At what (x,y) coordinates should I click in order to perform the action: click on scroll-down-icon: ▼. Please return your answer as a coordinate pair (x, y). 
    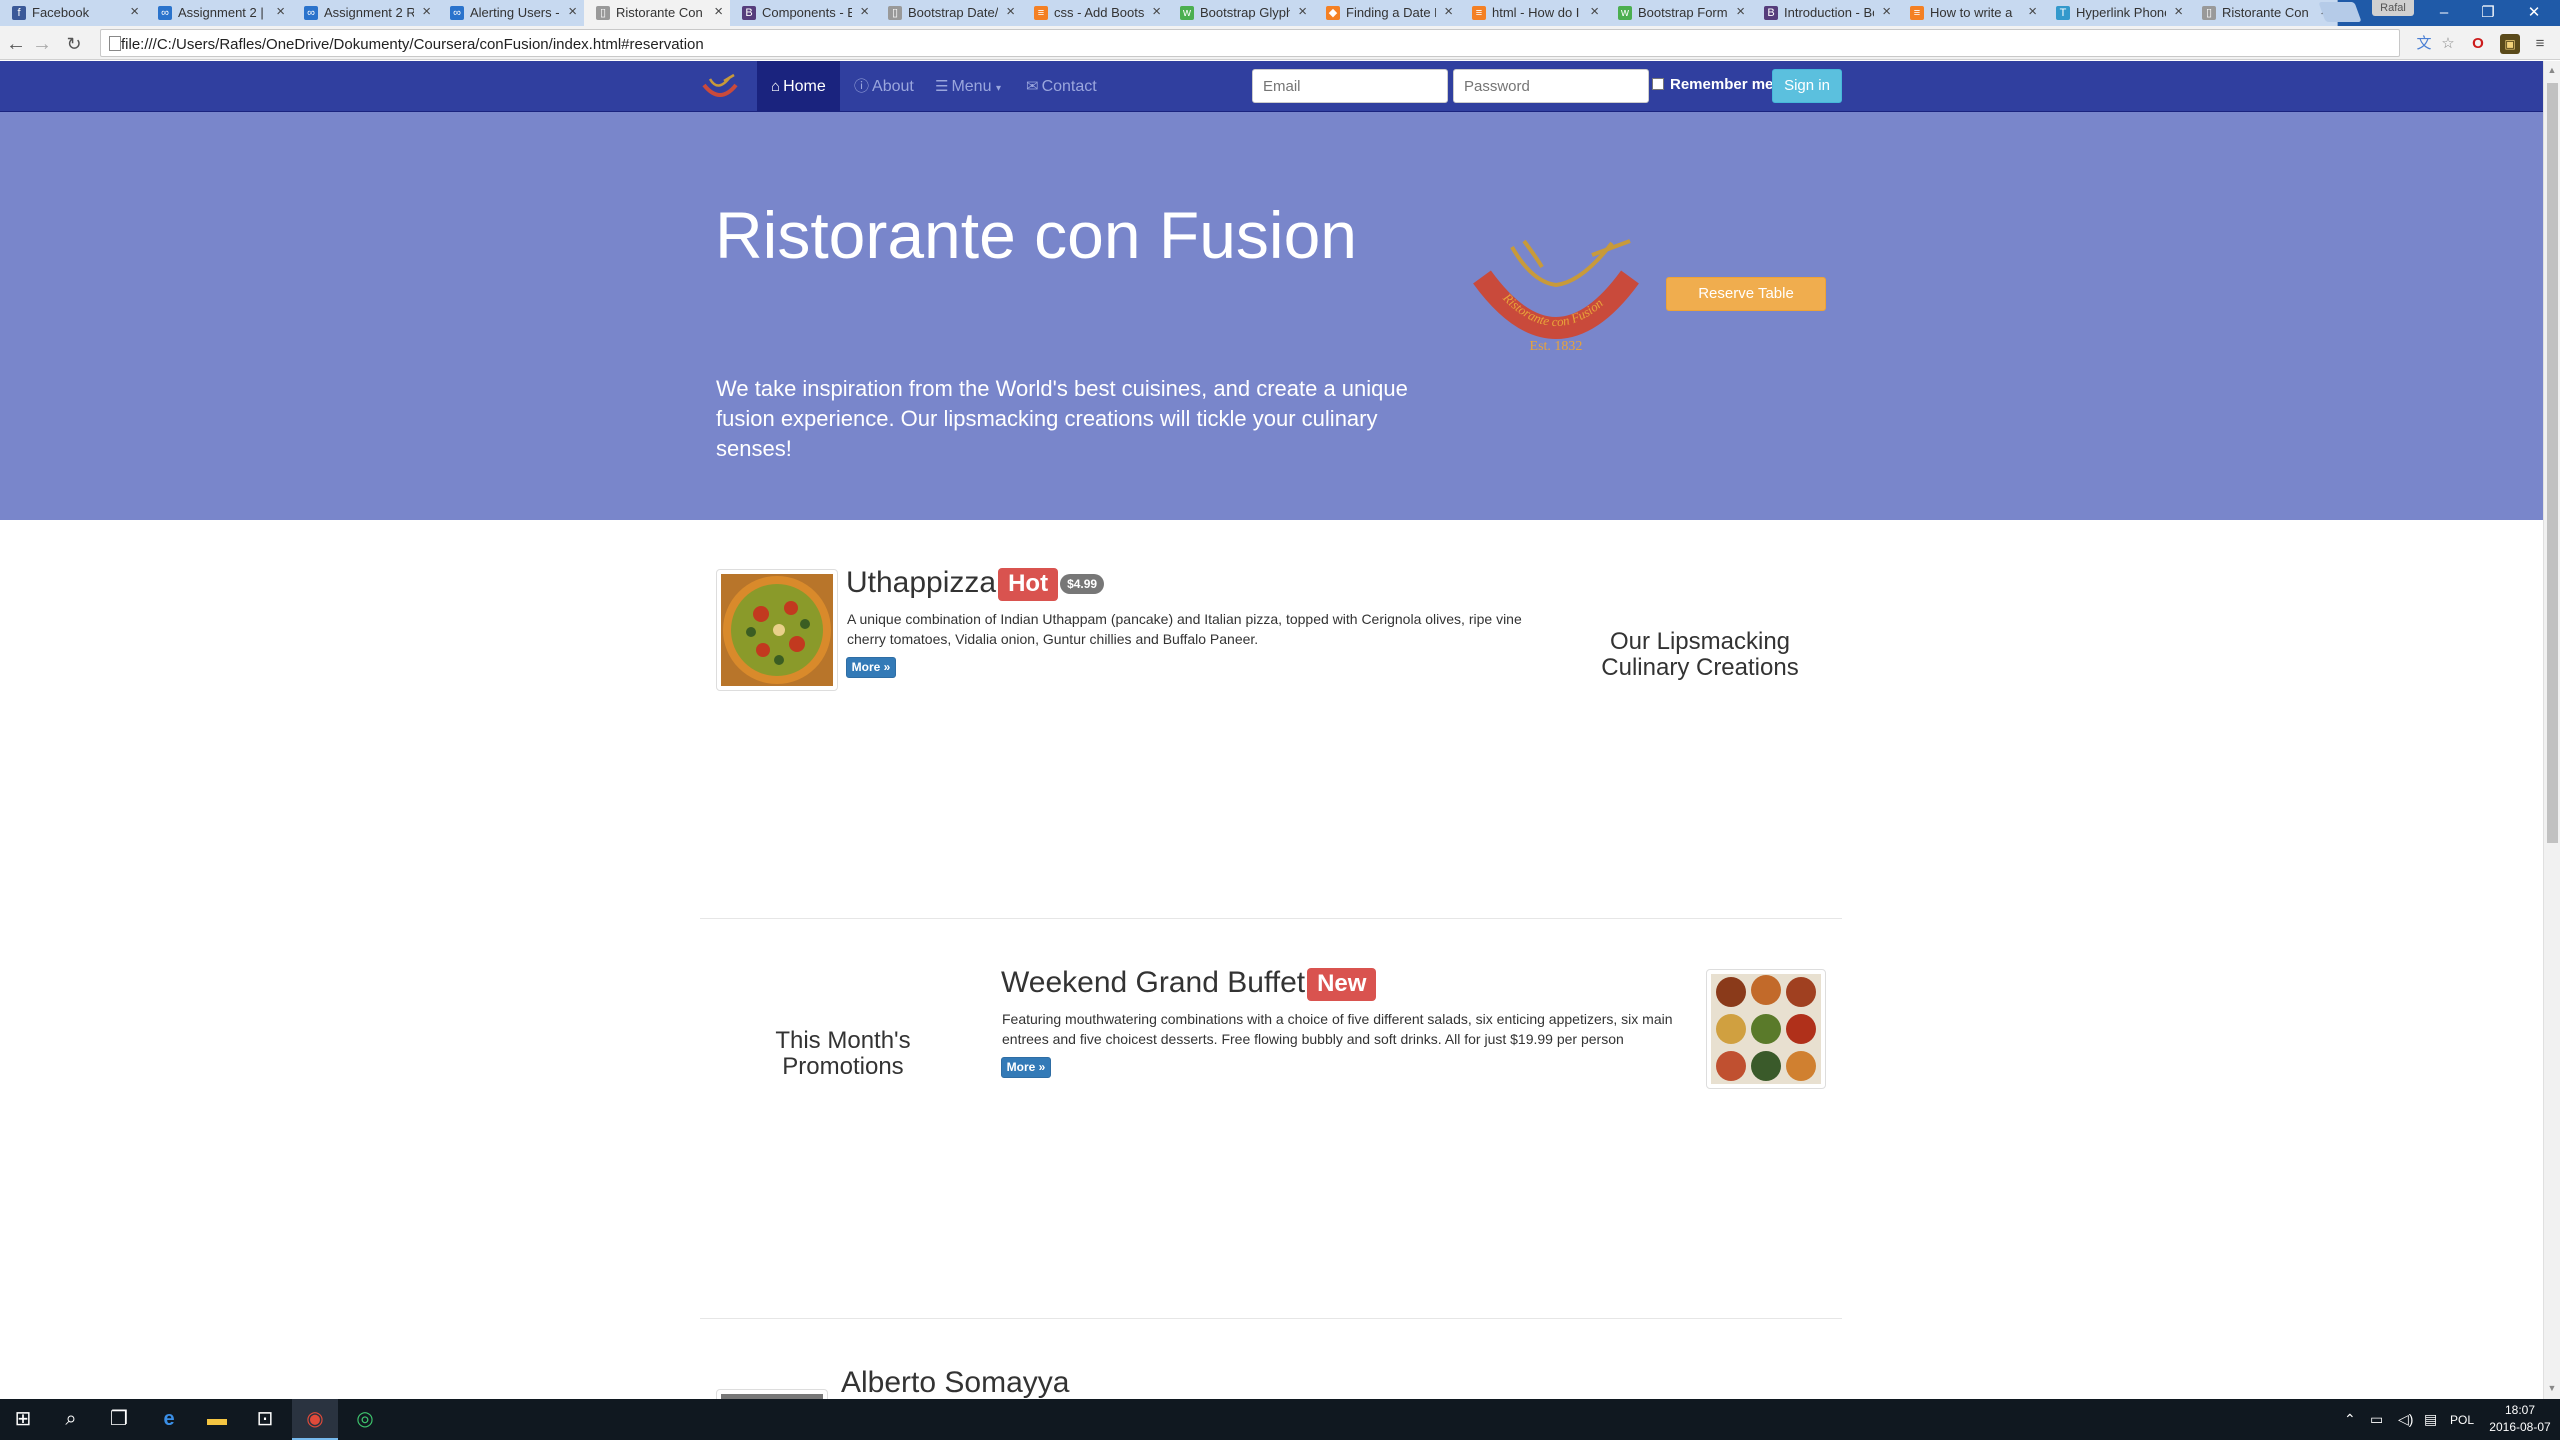
    Looking at the image, I should click on (2552, 1388).